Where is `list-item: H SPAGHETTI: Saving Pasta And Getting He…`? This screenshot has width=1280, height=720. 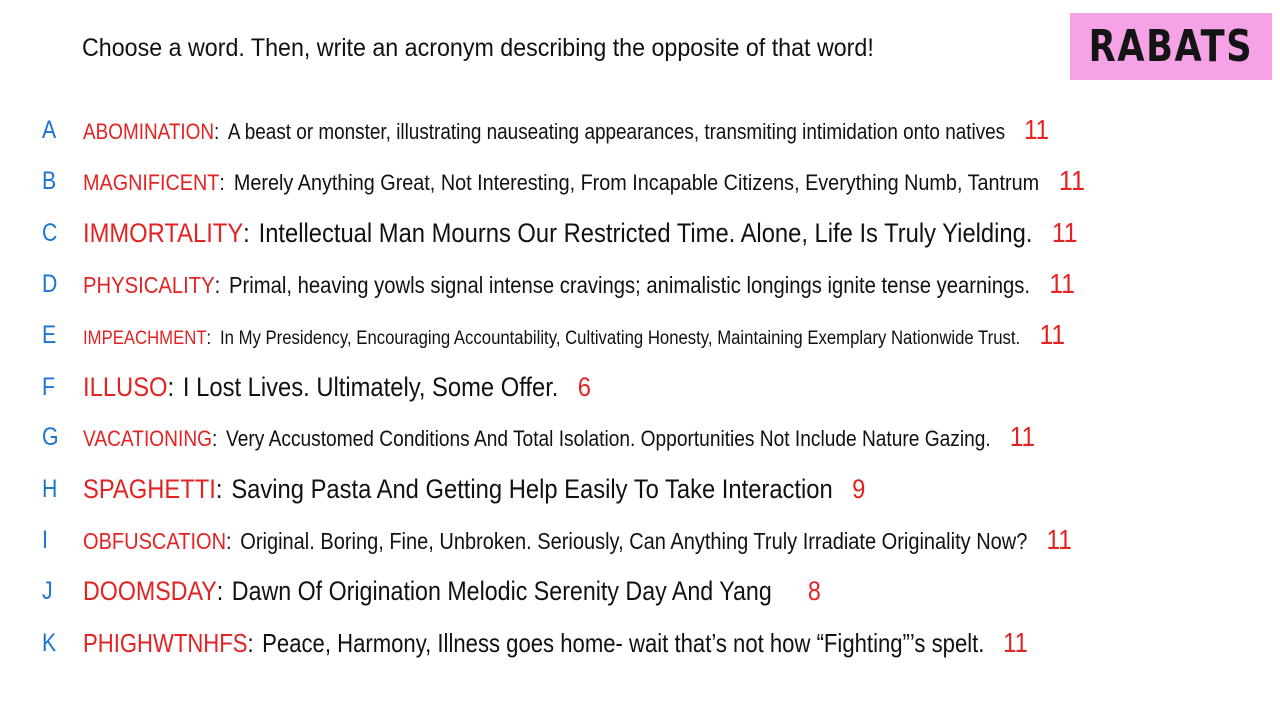 list-item: H SPAGHETTI: Saving Pasta And Getting He… is located at coordinates (454, 488).